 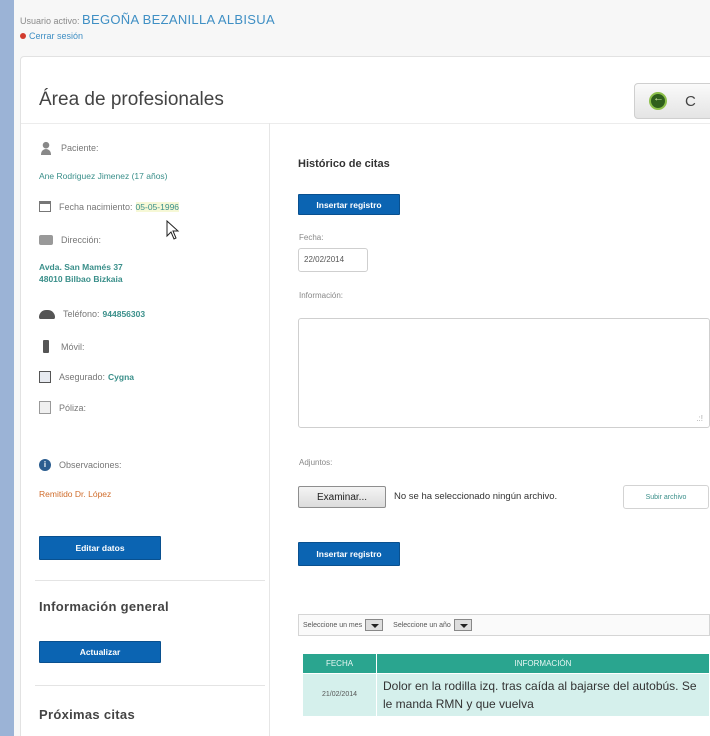 I want to click on page-title: Área de profesionales, so click(x=131, y=99).